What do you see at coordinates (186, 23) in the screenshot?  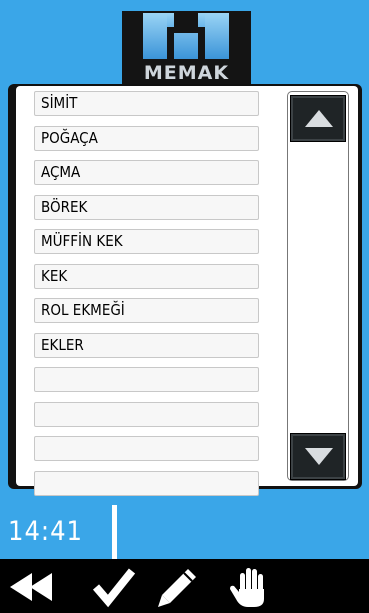 I see `logo-mark-cut` at bounding box center [186, 23].